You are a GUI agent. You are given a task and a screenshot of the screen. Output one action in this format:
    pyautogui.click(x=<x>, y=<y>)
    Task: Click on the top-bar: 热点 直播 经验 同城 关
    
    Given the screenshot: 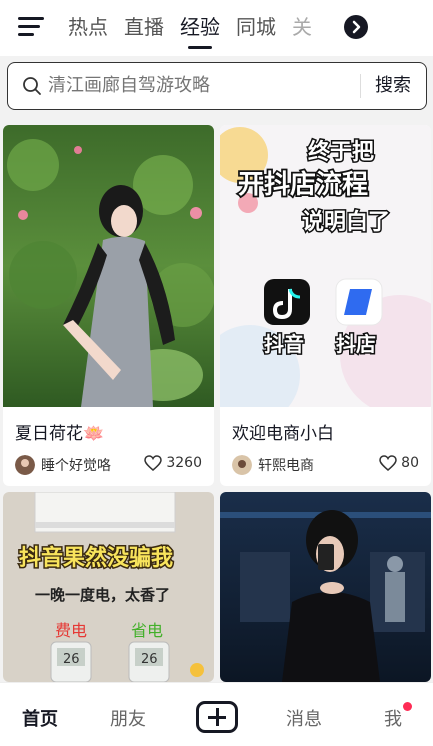 What is the action you would take?
    pyautogui.click(x=216, y=28)
    